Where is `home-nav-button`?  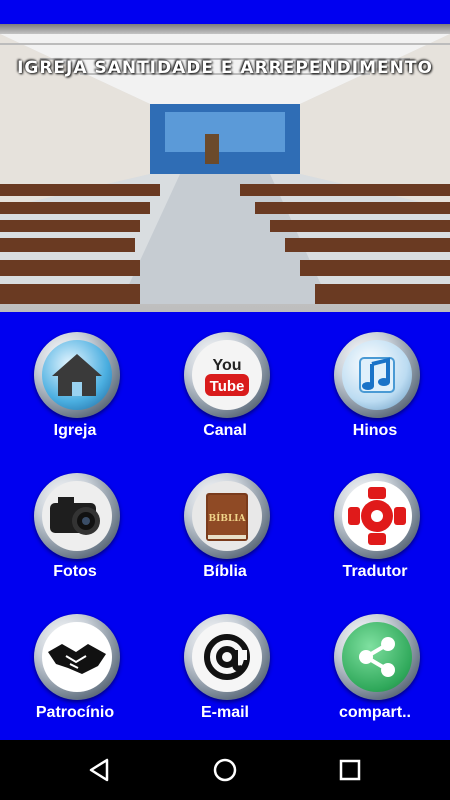 home-nav-button is located at coordinates (225, 770).